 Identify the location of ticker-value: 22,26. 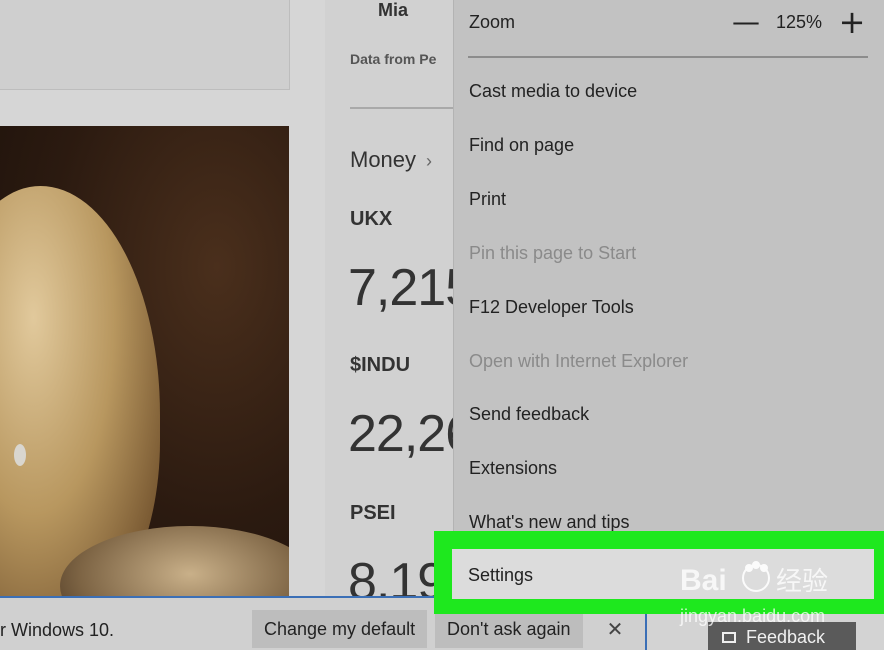
(401, 434).